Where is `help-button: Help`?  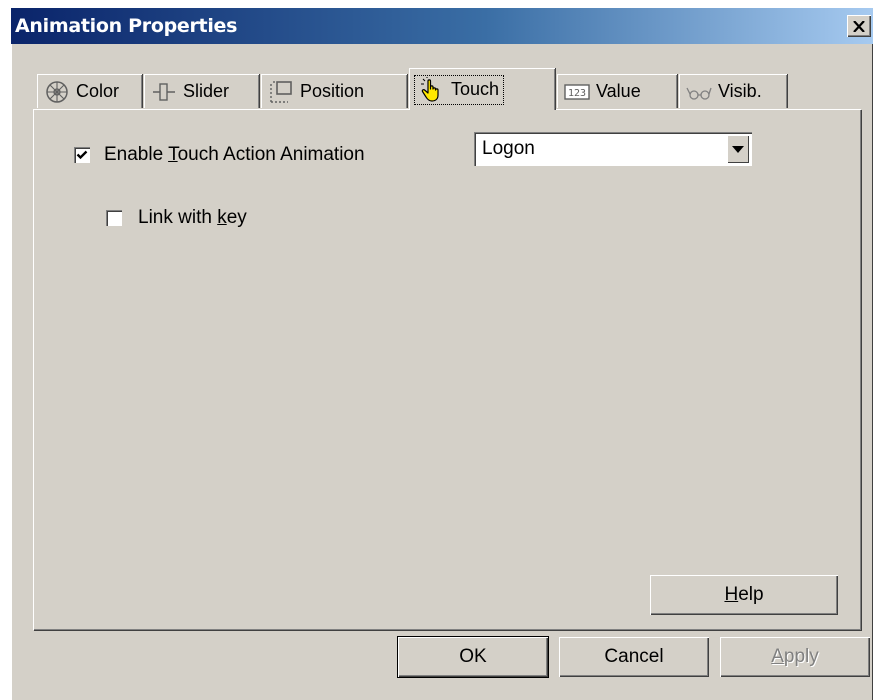 help-button: Help is located at coordinates (744, 595).